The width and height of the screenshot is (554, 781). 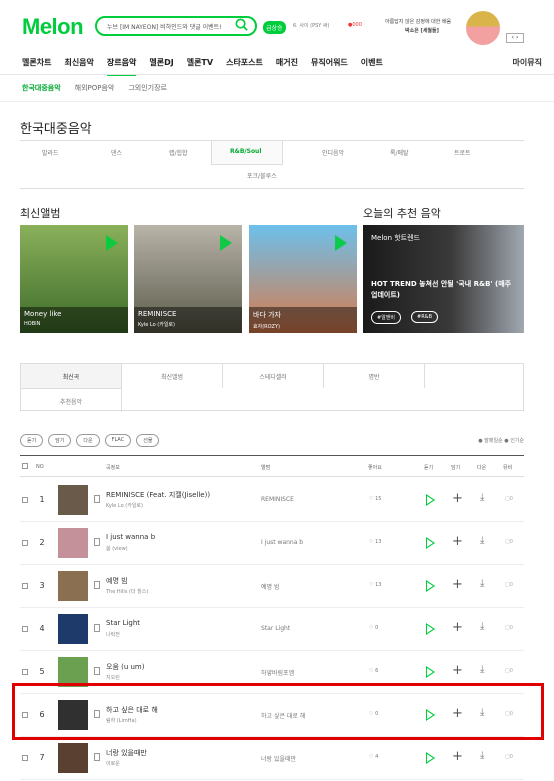 I want to click on song-artist: The Hills (더 힐스), so click(x=127, y=591).